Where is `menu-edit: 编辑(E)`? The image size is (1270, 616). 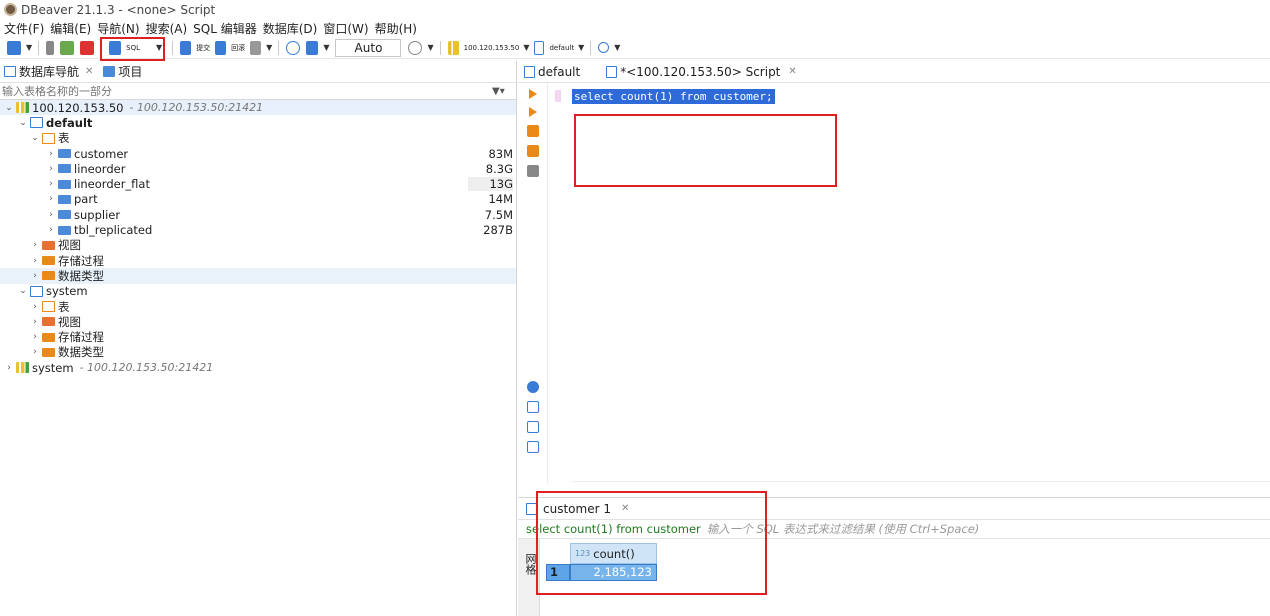
menu-edit: 编辑(E) is located at coordinates (70, 28).